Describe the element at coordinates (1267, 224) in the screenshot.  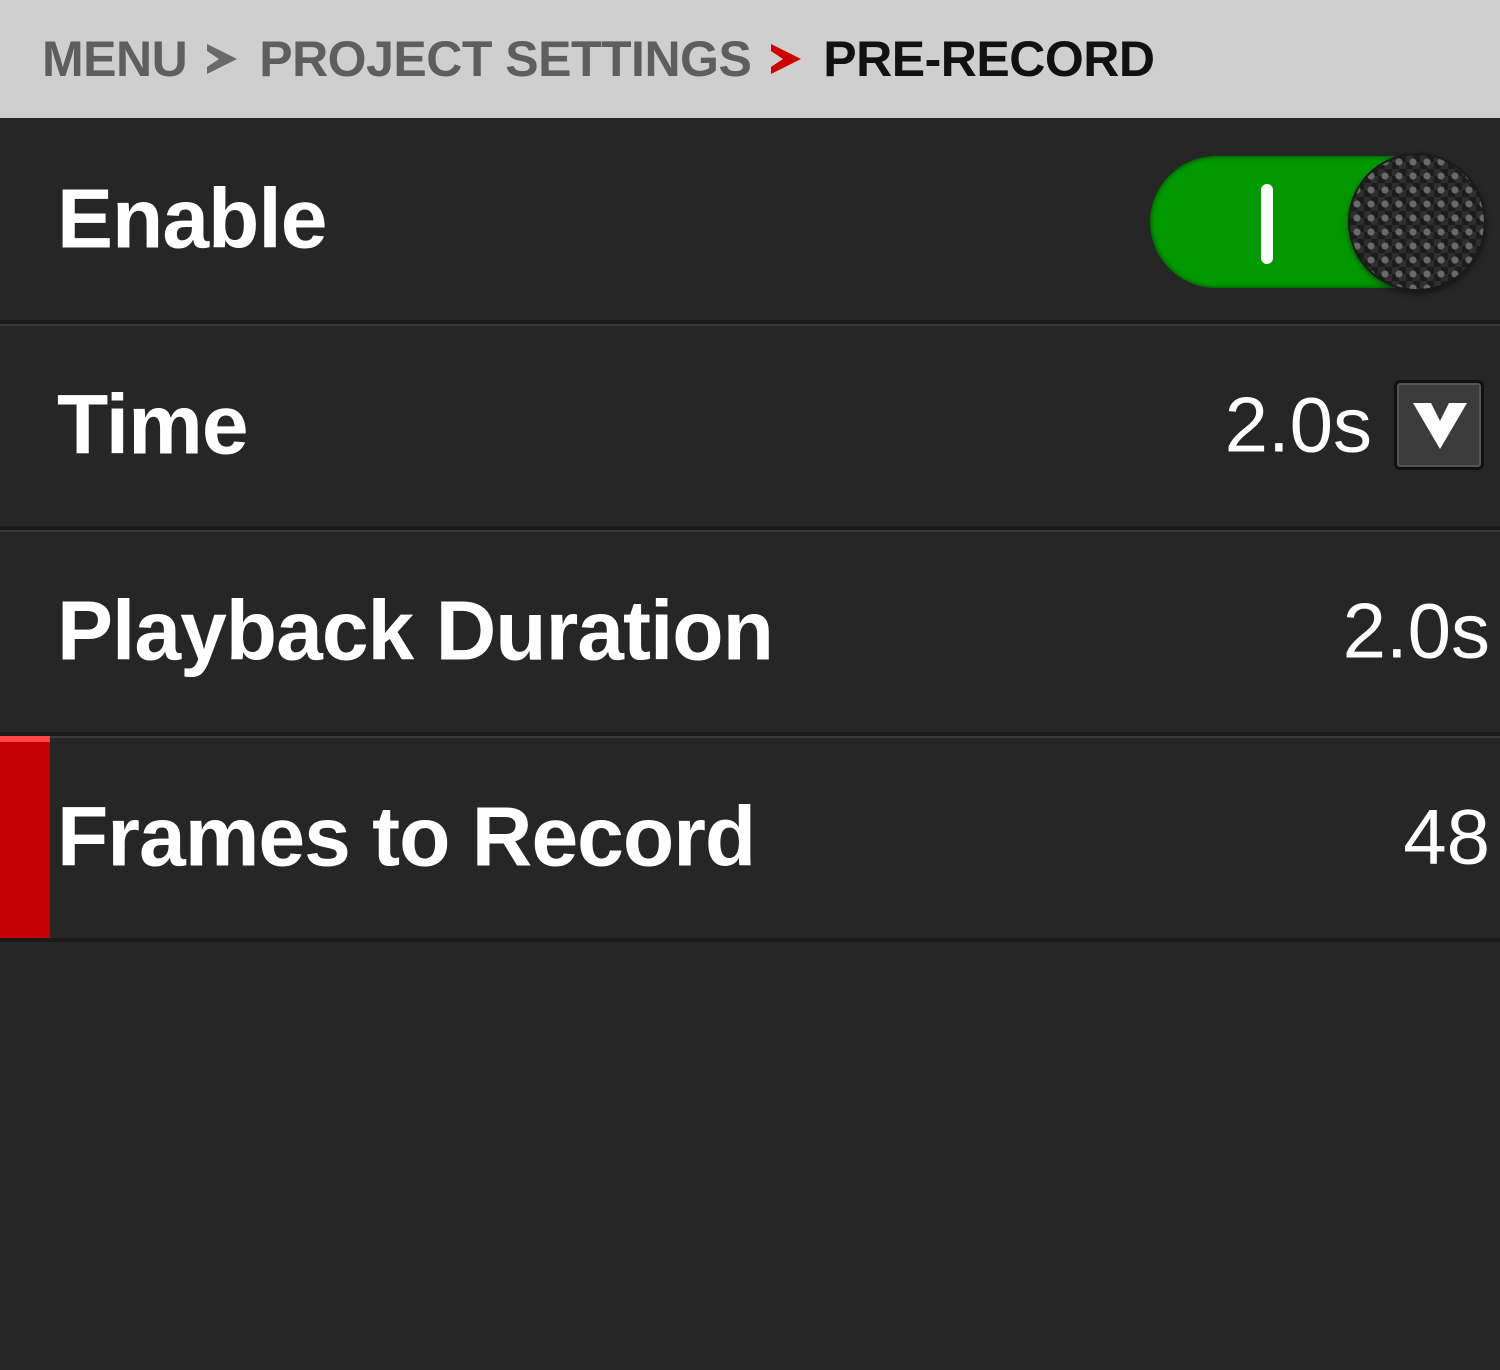
I see `toggle-on-mark-icon` at that location.